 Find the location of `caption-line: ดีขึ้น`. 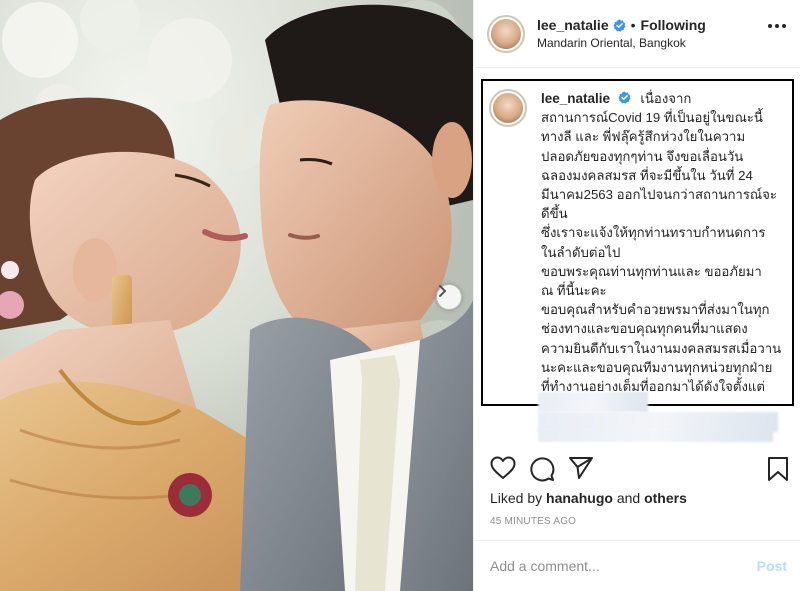

caption-line: ดีขึ้น is located at coordinates (554, 214).